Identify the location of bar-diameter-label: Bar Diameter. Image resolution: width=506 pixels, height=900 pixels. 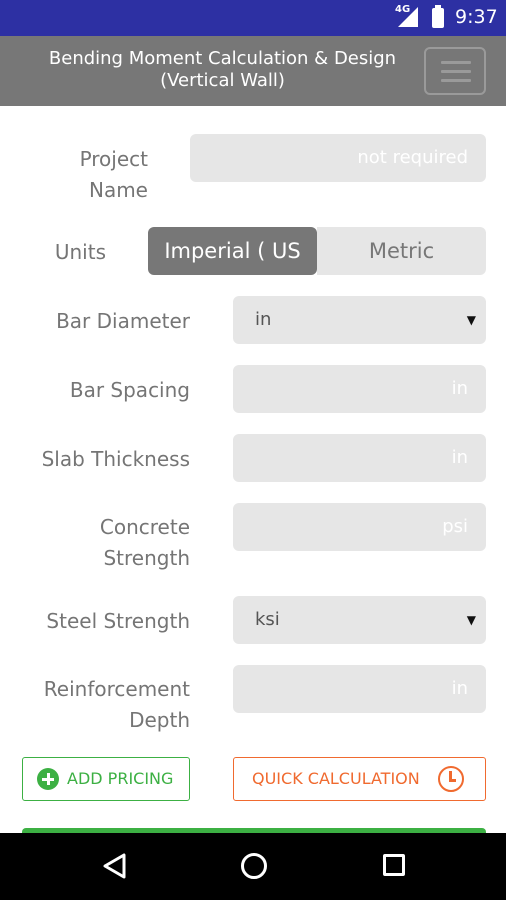
(123, 321).